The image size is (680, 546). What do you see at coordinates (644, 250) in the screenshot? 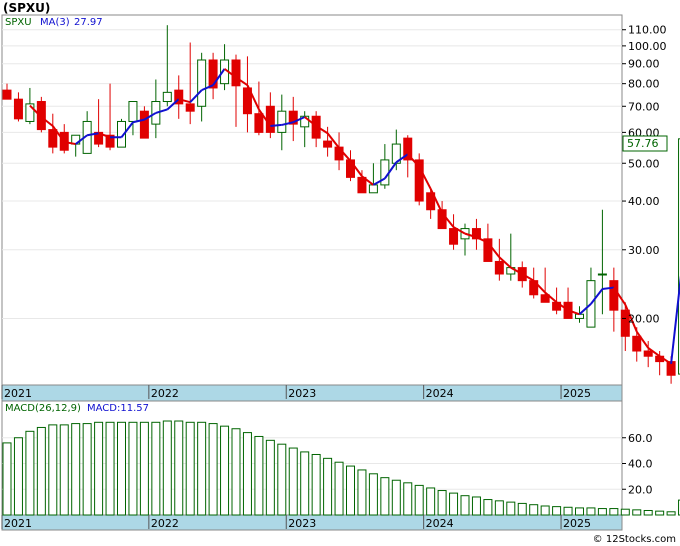
I see `price-tick-label: 30.00` at bounding box center [644, 250].